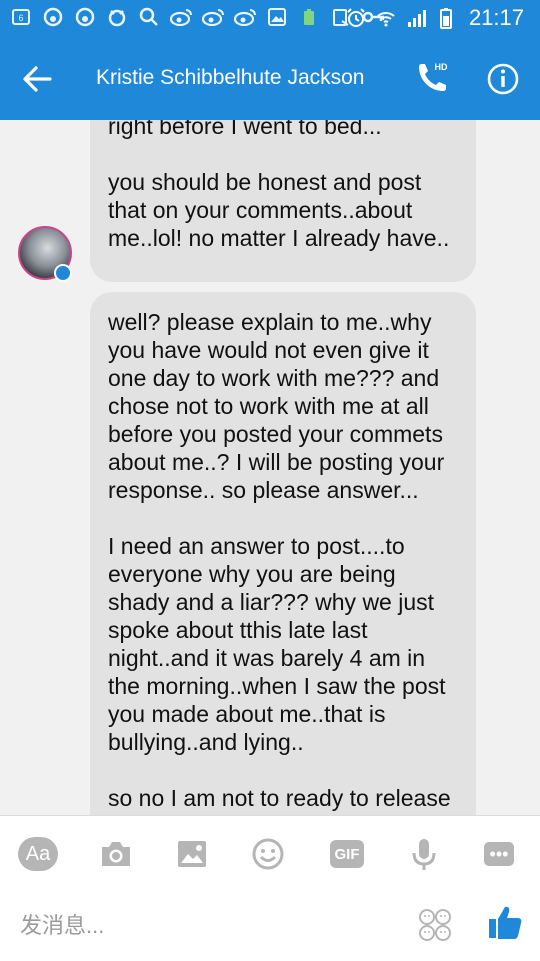  Describe the element at coordinates (441, 67) in the screenshot. I see `hd-badge: HD` at that location.